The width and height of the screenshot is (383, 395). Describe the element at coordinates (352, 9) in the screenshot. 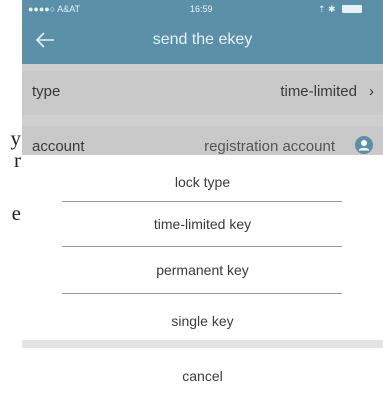

I see `battery-icon` at that location.